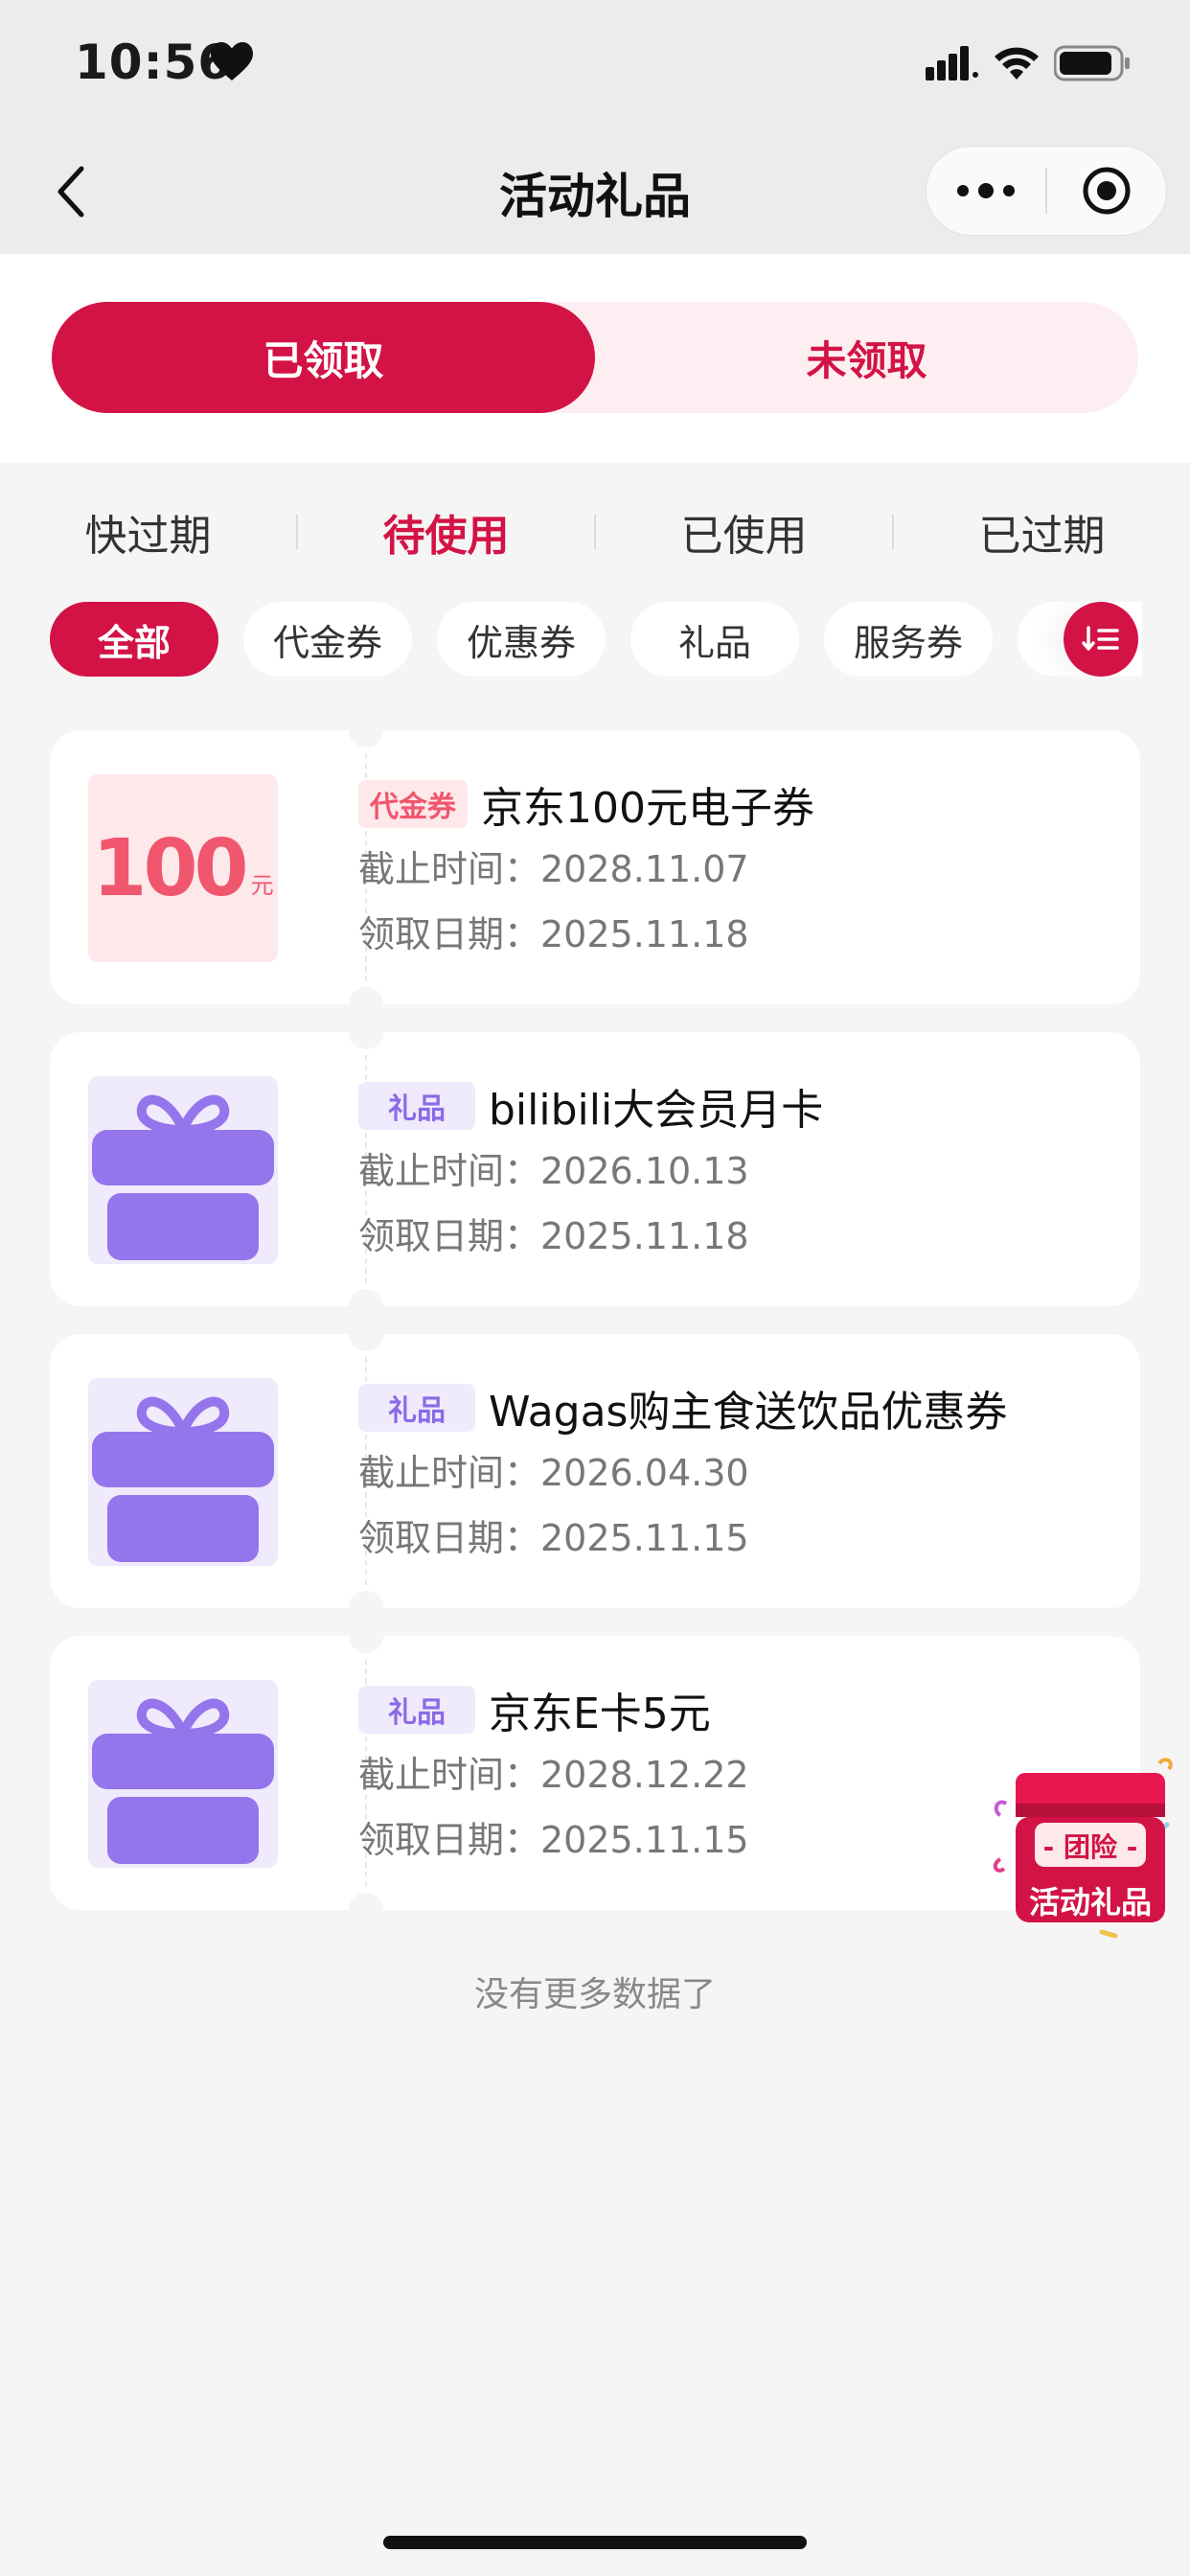 This screenshot has height=2576, width=1190. What do you see at coordinates (1042, 532) in the screenshot?
I see `tab-expired: 已过期` at bounding box center [1042, 532].